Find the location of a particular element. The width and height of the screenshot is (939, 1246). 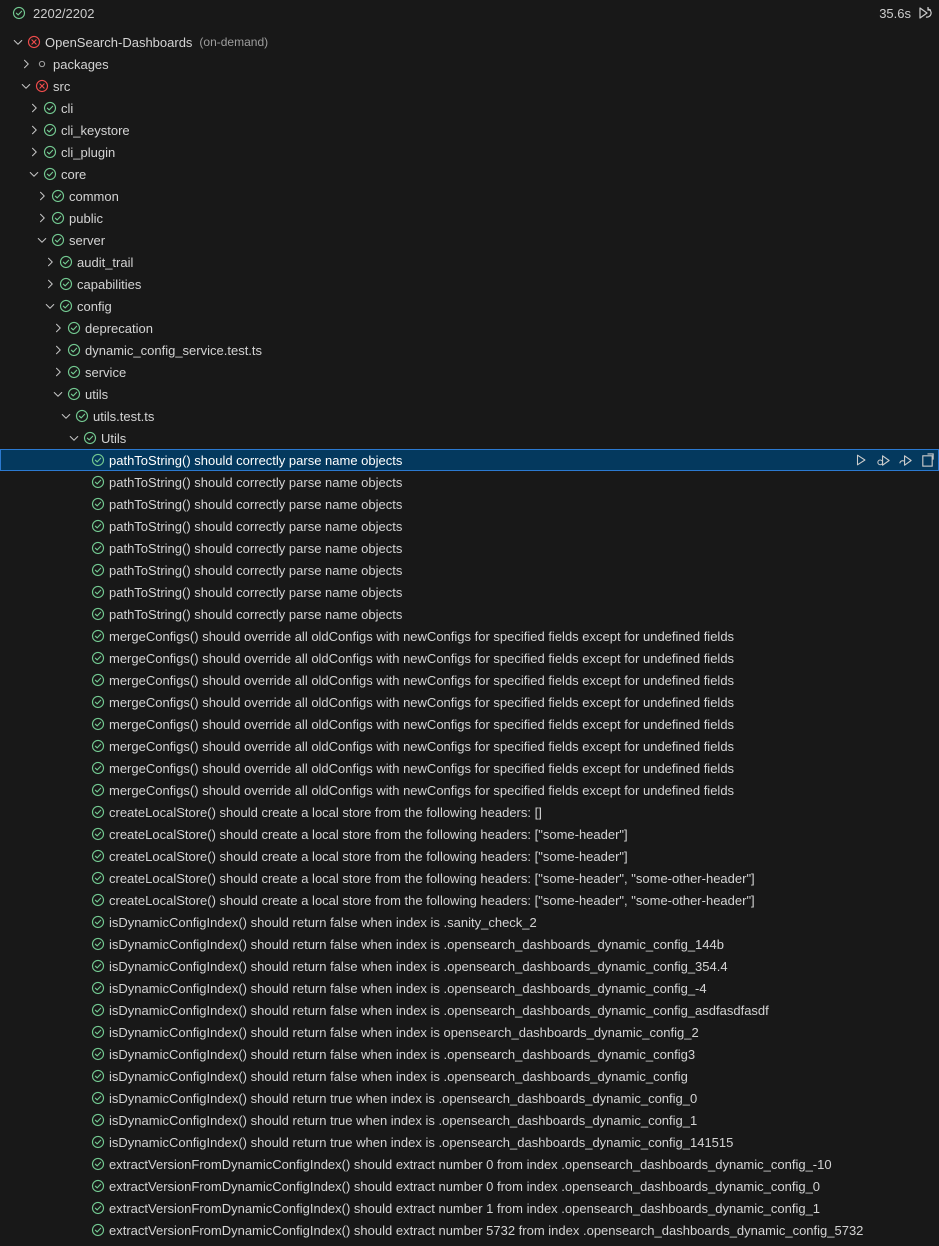

test-suite-row: src is located at coordinates (469, 86).